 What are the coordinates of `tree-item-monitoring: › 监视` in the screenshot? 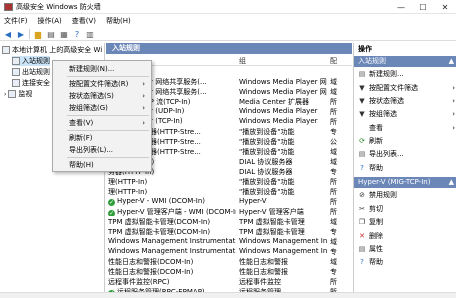 It's located at (18, 94).